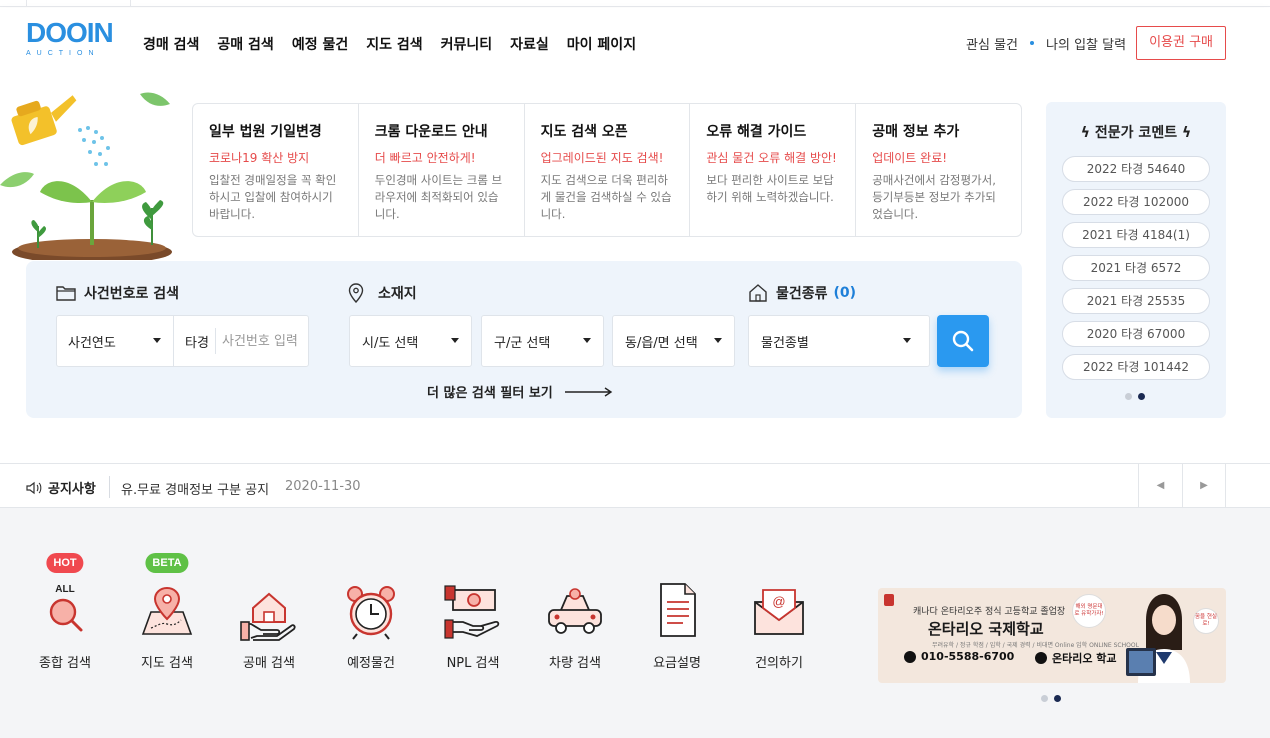 This screenshot has height=738, width=1270. What do you see at coordinates (542, 341) in the screenshot?
I see `gugun-select: 구/군 선택` at bounding box center [542, 341].